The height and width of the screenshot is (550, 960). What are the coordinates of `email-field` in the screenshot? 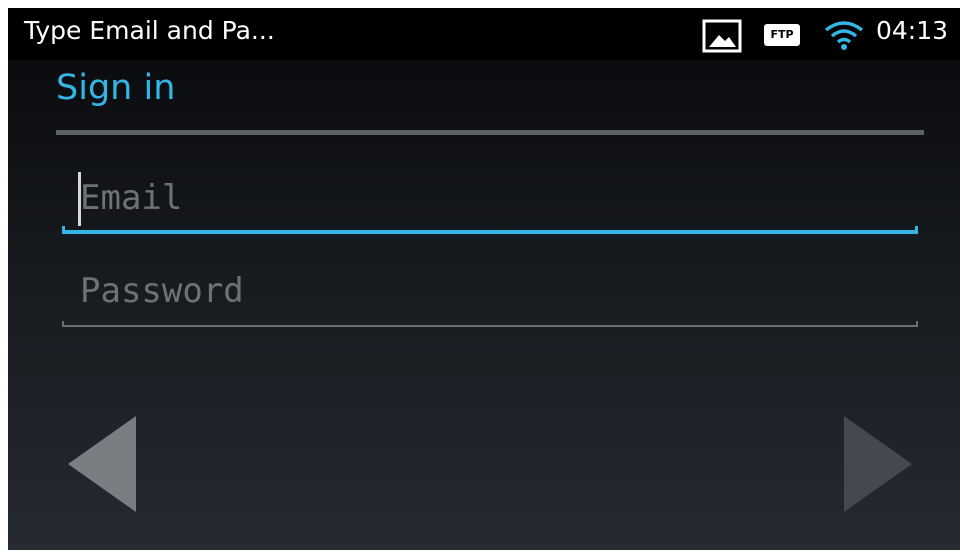 It's located at (488, 198).